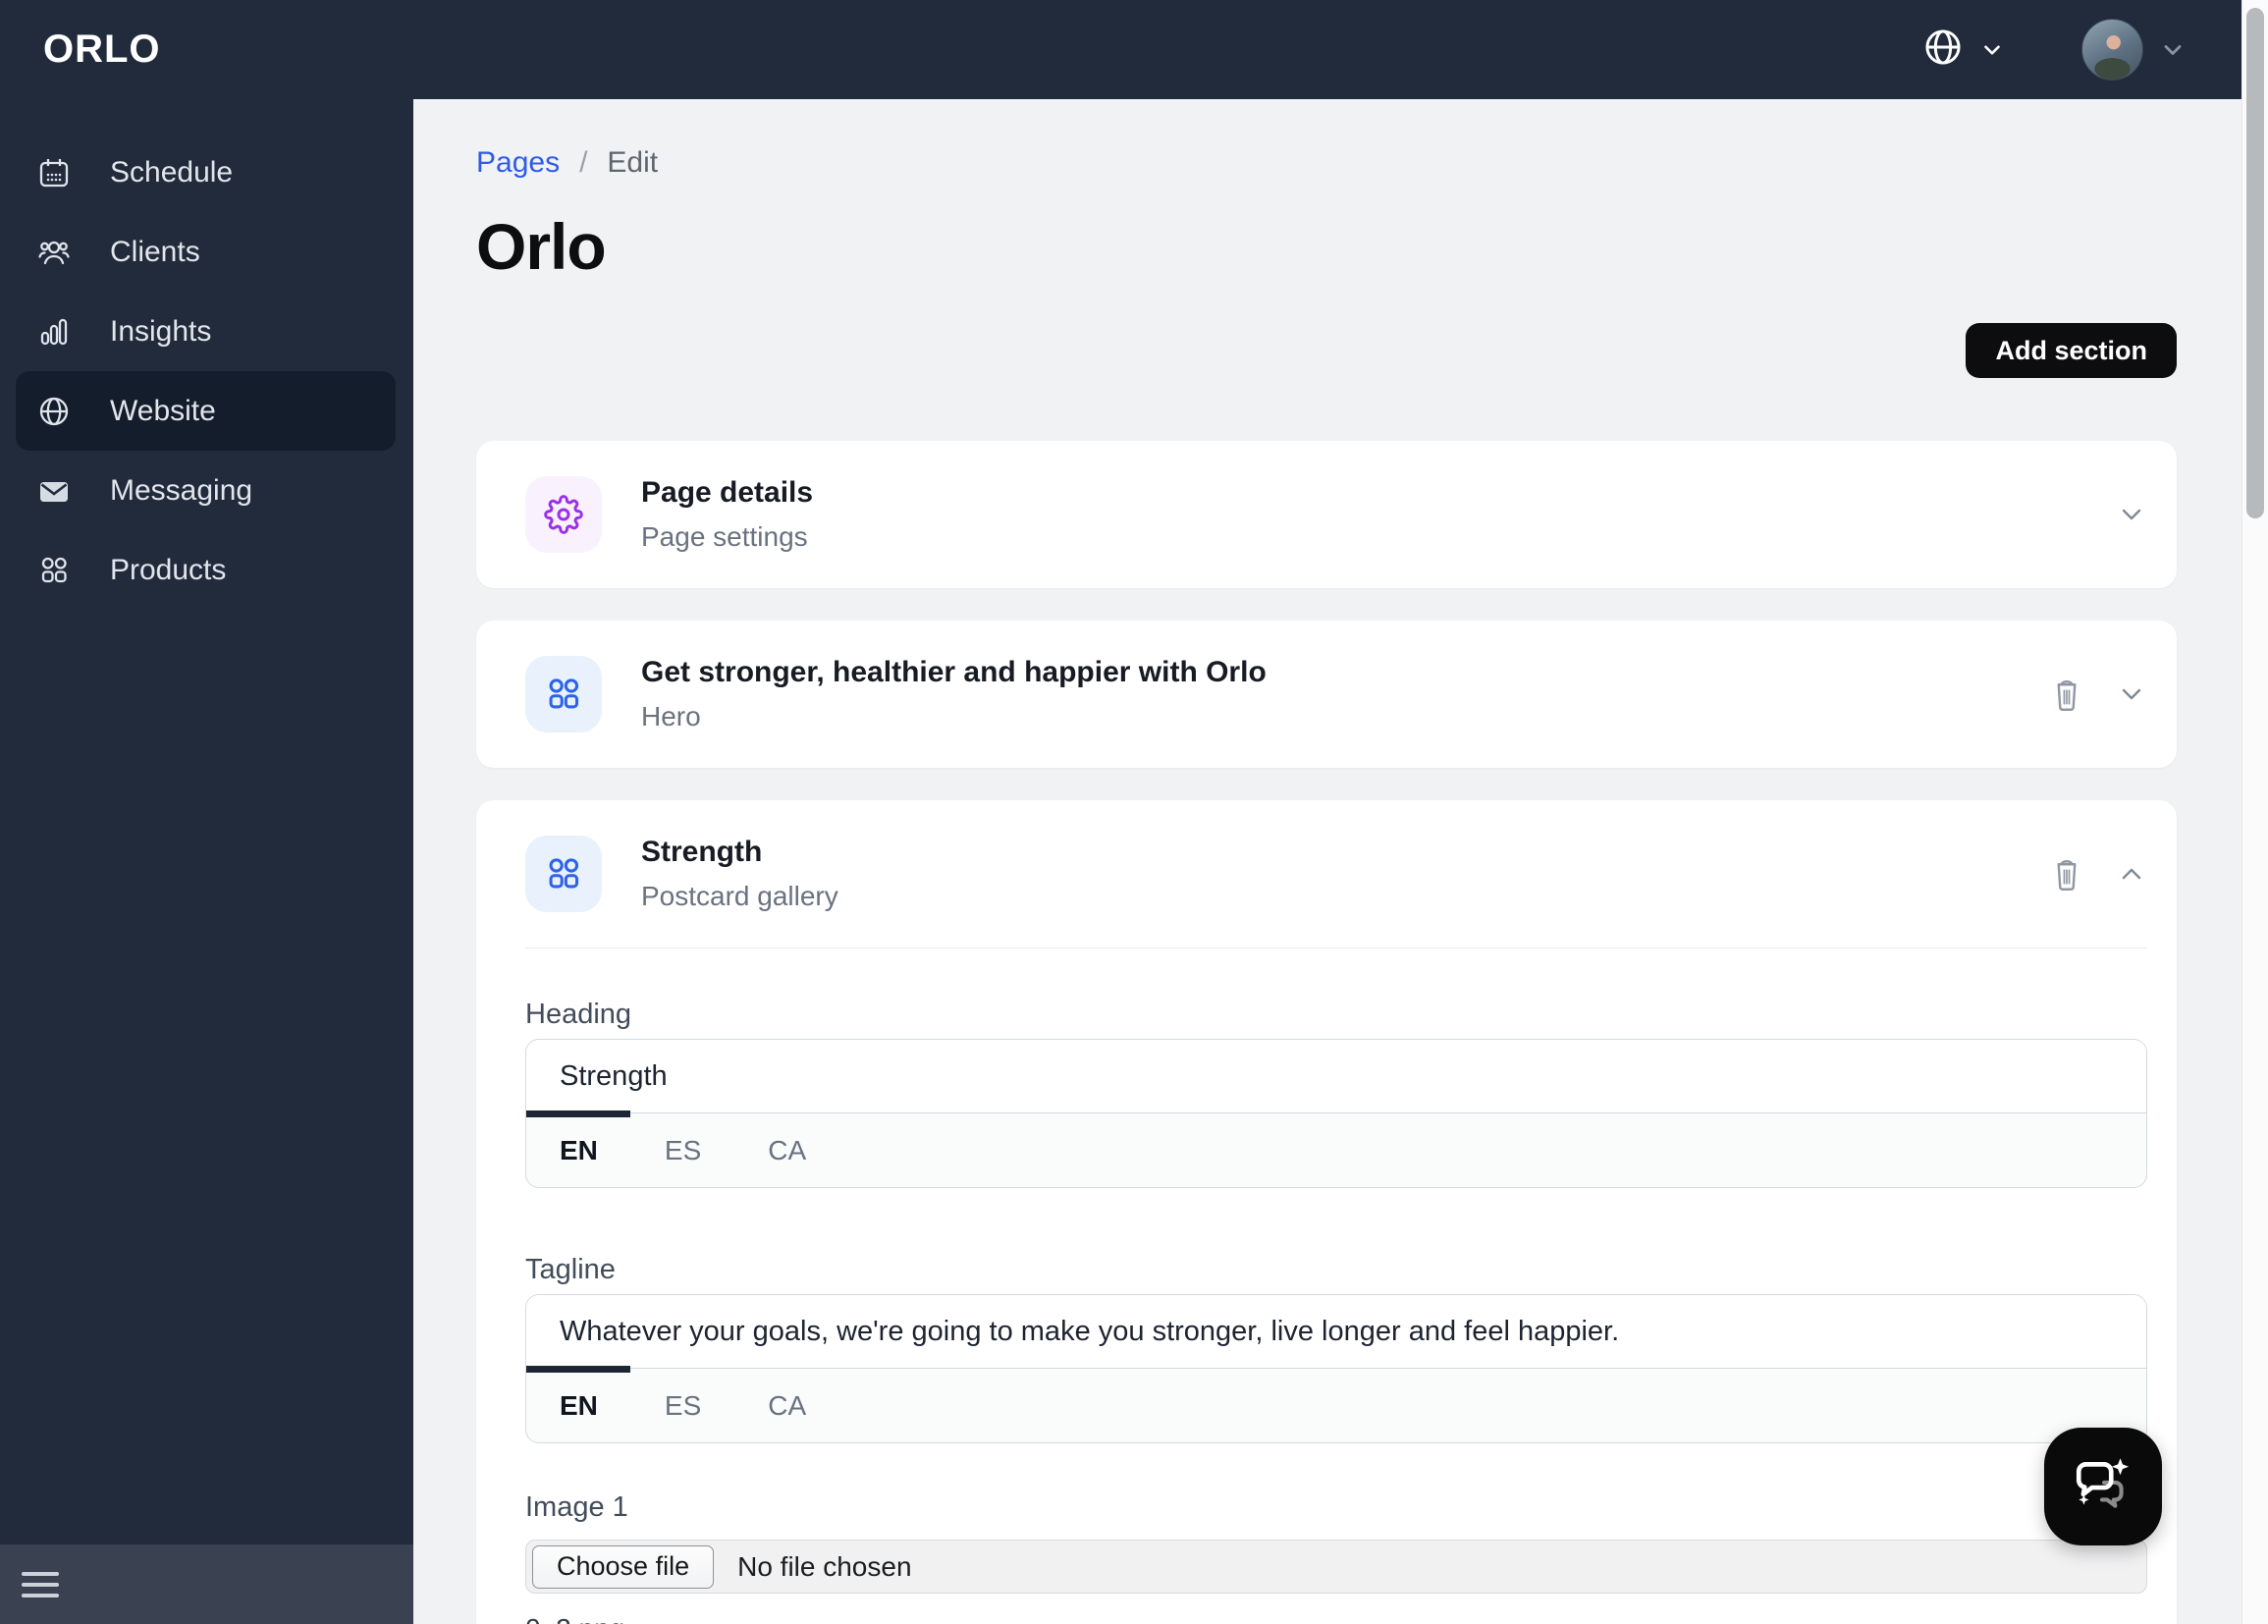 The height and width of the screenshot is (1624, 2268). What do you see at coordinates (2112, 50) in the screenshot?
I see `avatar` at bounding box center [2112, 50].